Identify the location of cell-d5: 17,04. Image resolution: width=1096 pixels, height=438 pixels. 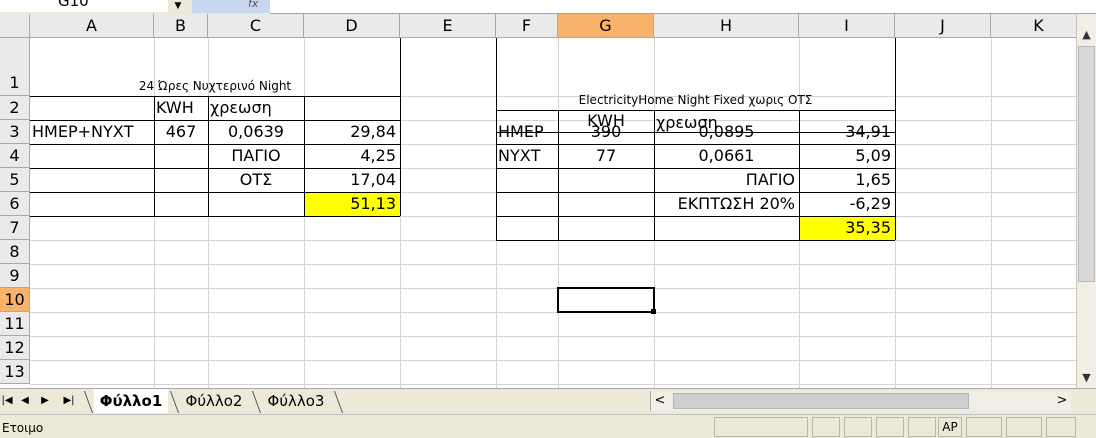
(352, 180).